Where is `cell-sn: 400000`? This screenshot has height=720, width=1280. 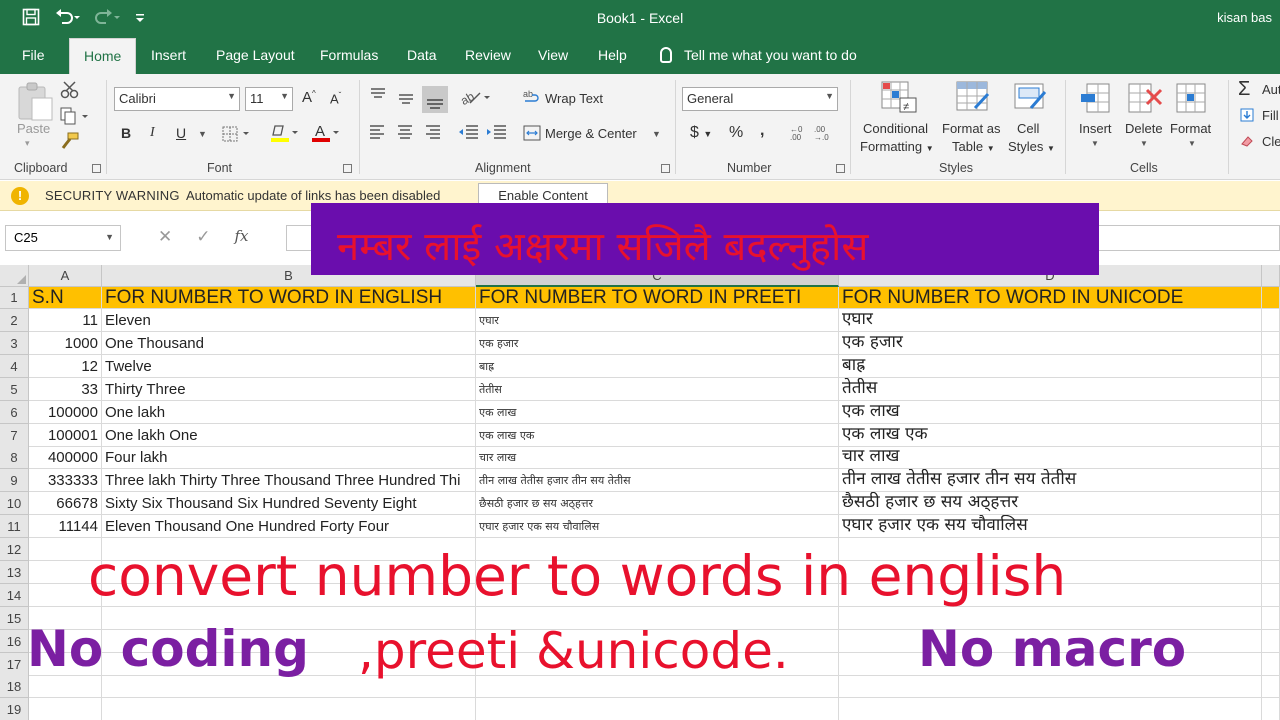 cell-sn: 400000 is located at coordinates (65, 458).